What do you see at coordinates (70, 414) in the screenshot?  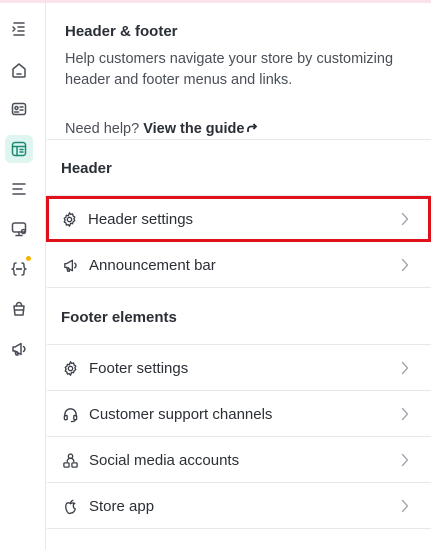 I see `headset-icon` at bounding box center [70, 414].